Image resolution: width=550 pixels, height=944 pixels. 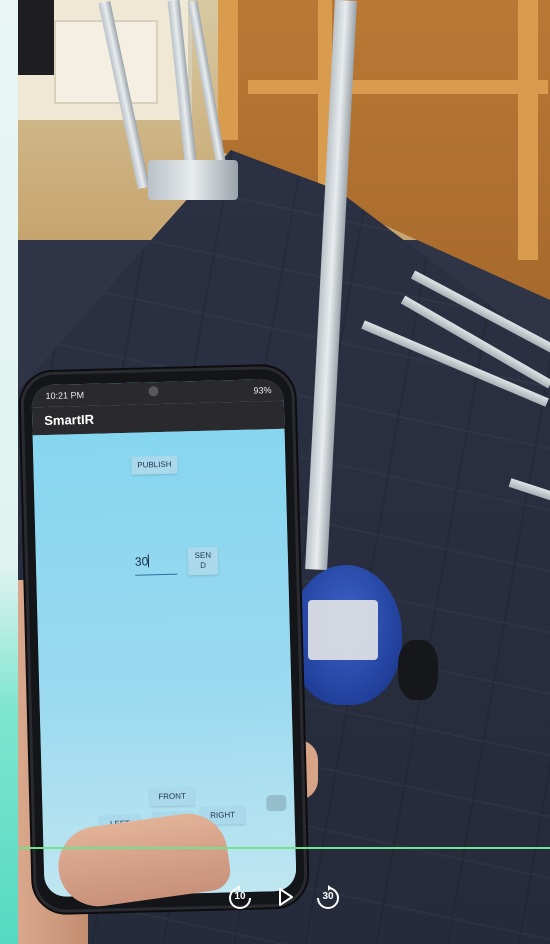 I want to click on publish-button: PUBLISH, so click(x=154, y=465).